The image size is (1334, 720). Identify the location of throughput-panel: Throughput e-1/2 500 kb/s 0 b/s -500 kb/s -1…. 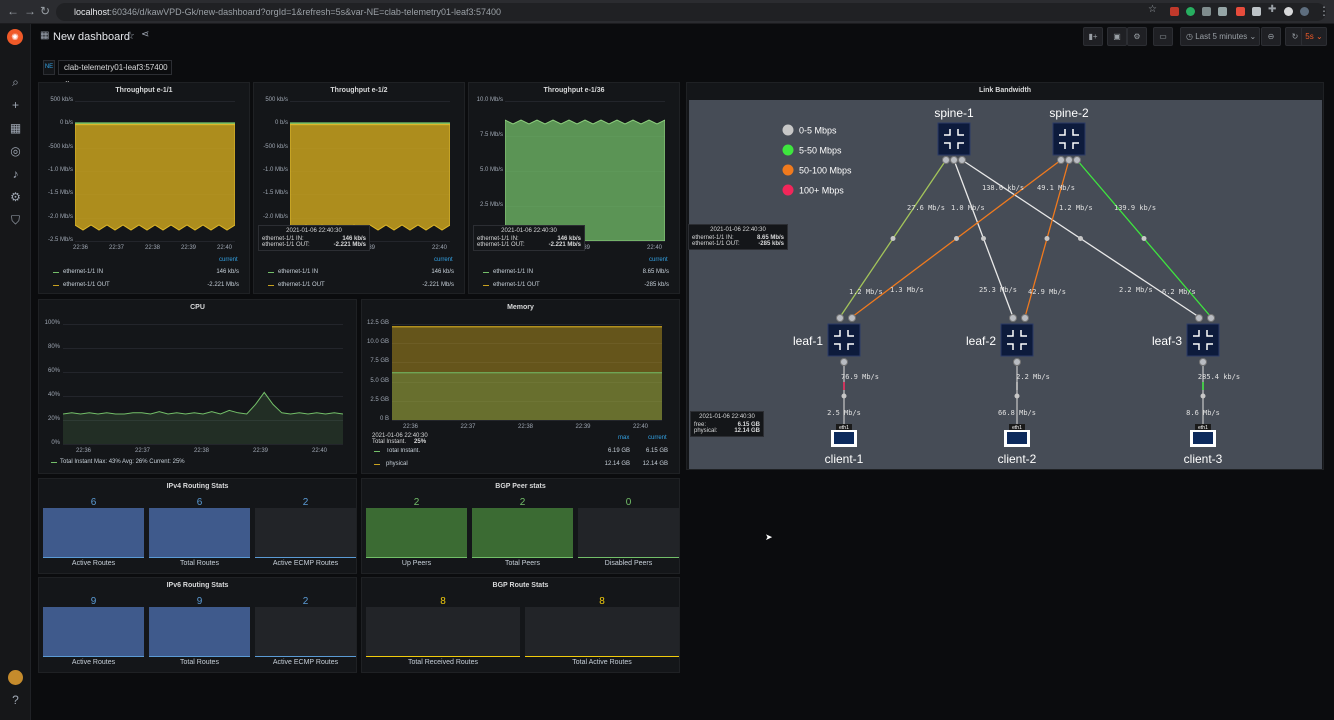
(359, 188).